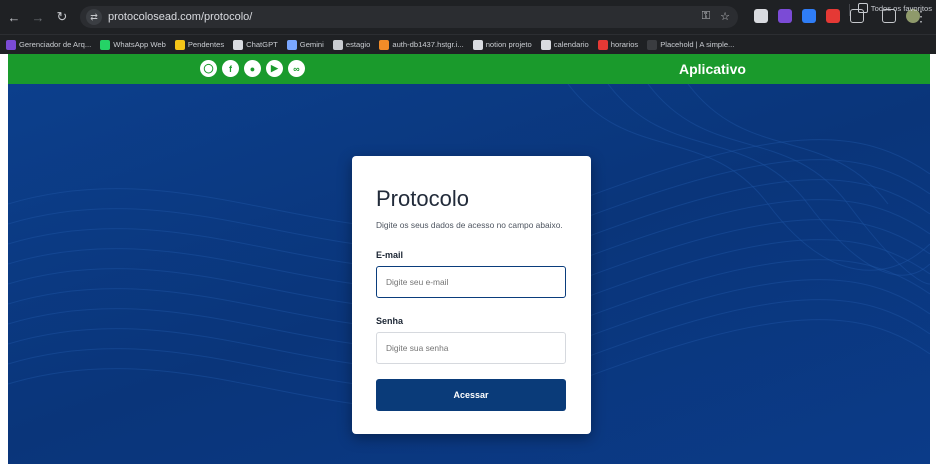 The width and height of the screenshot is (936, 464). Describe the element at coordinates (139, 44) in the screenshot. I see `bookmark-label: WhatsApp Web` at that location.